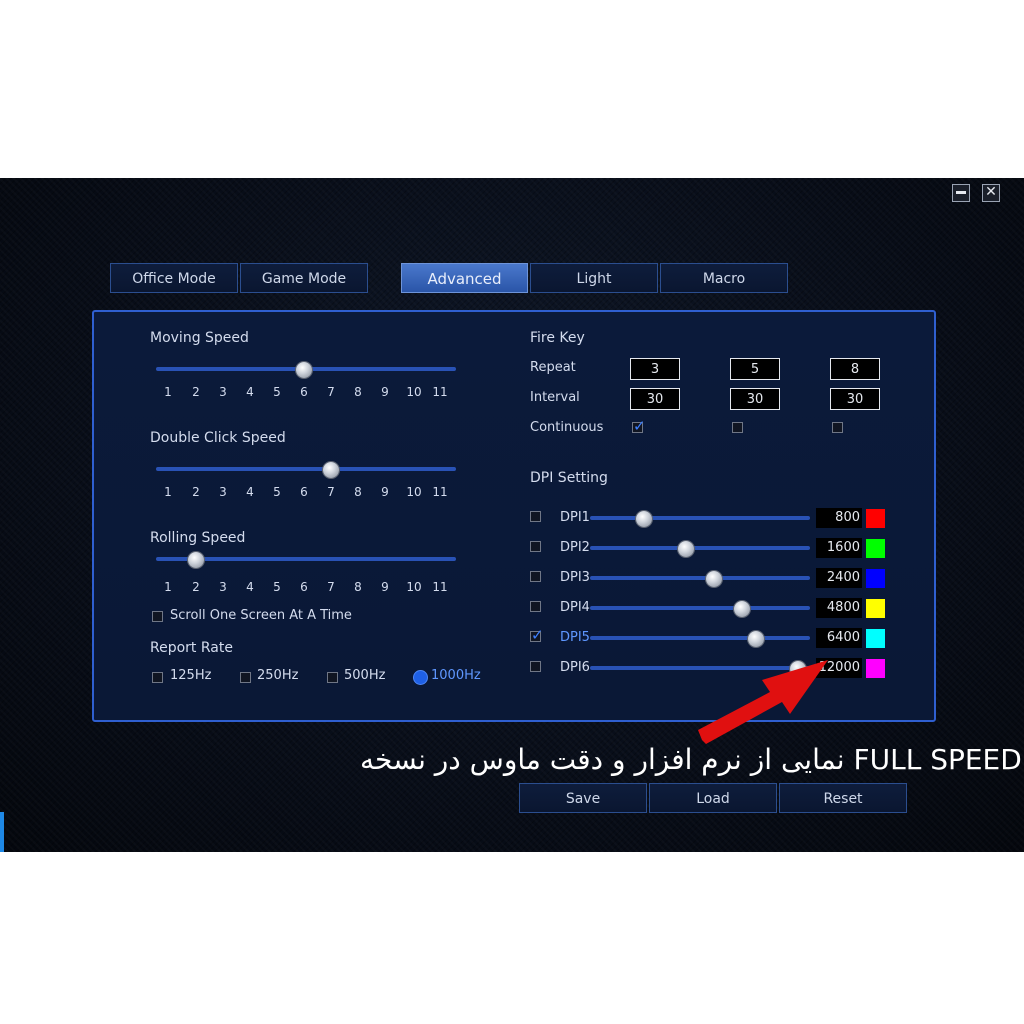  I want to click on dpi1-label: DPI1, so click(575, 517).